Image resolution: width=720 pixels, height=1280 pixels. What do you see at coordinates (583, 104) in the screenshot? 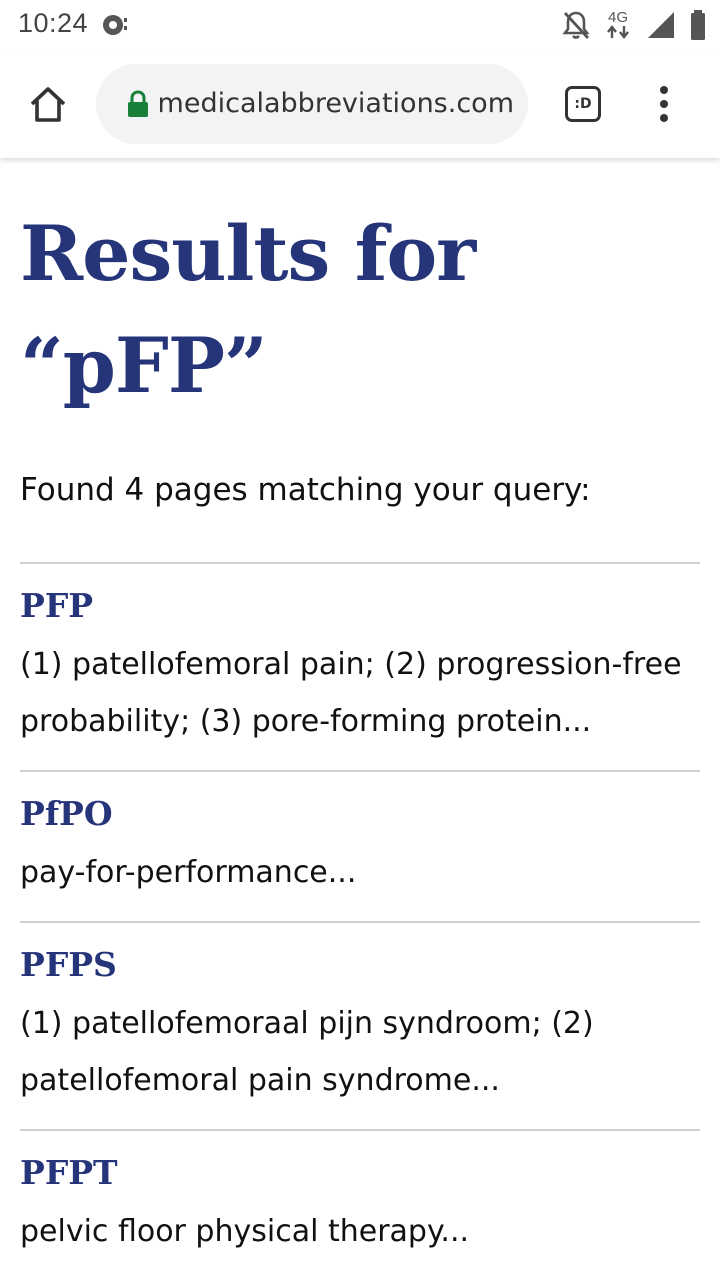
I see `tab-switcher-button: :D` at bounding box center [583, 104].